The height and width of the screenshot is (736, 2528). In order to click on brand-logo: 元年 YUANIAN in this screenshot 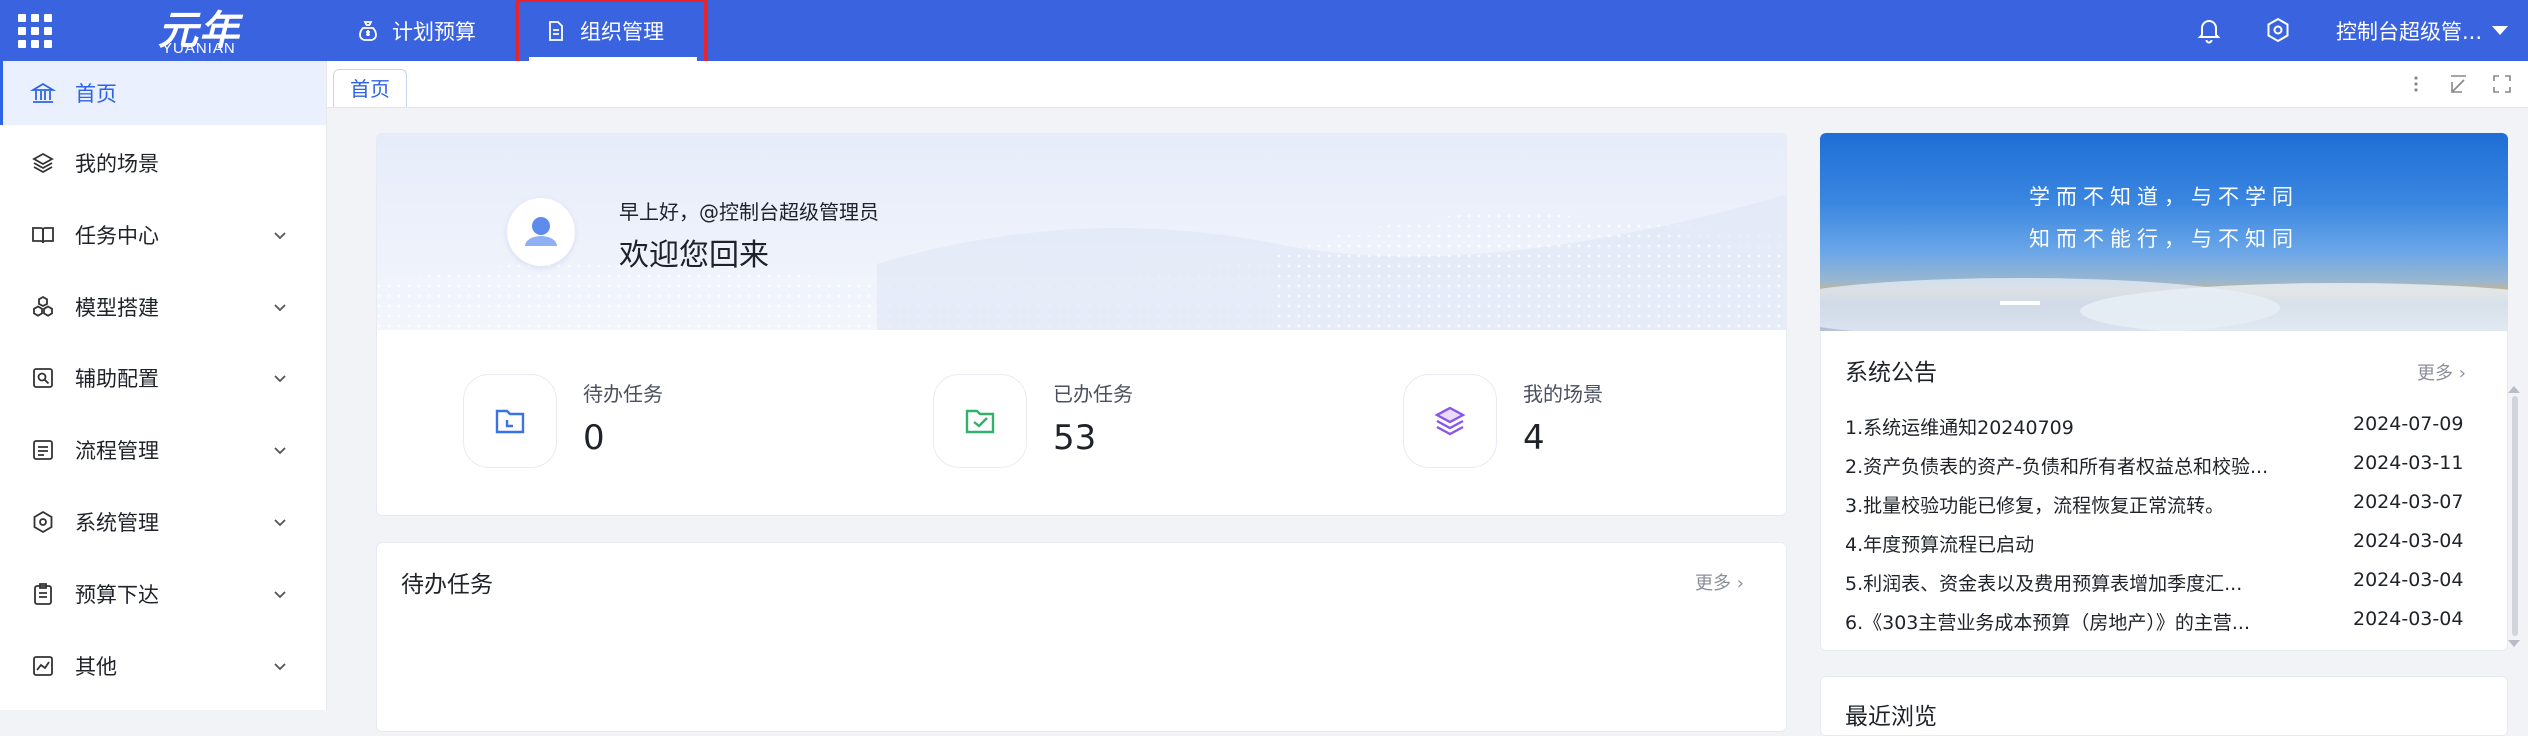, I will do `click(223, 31)`.